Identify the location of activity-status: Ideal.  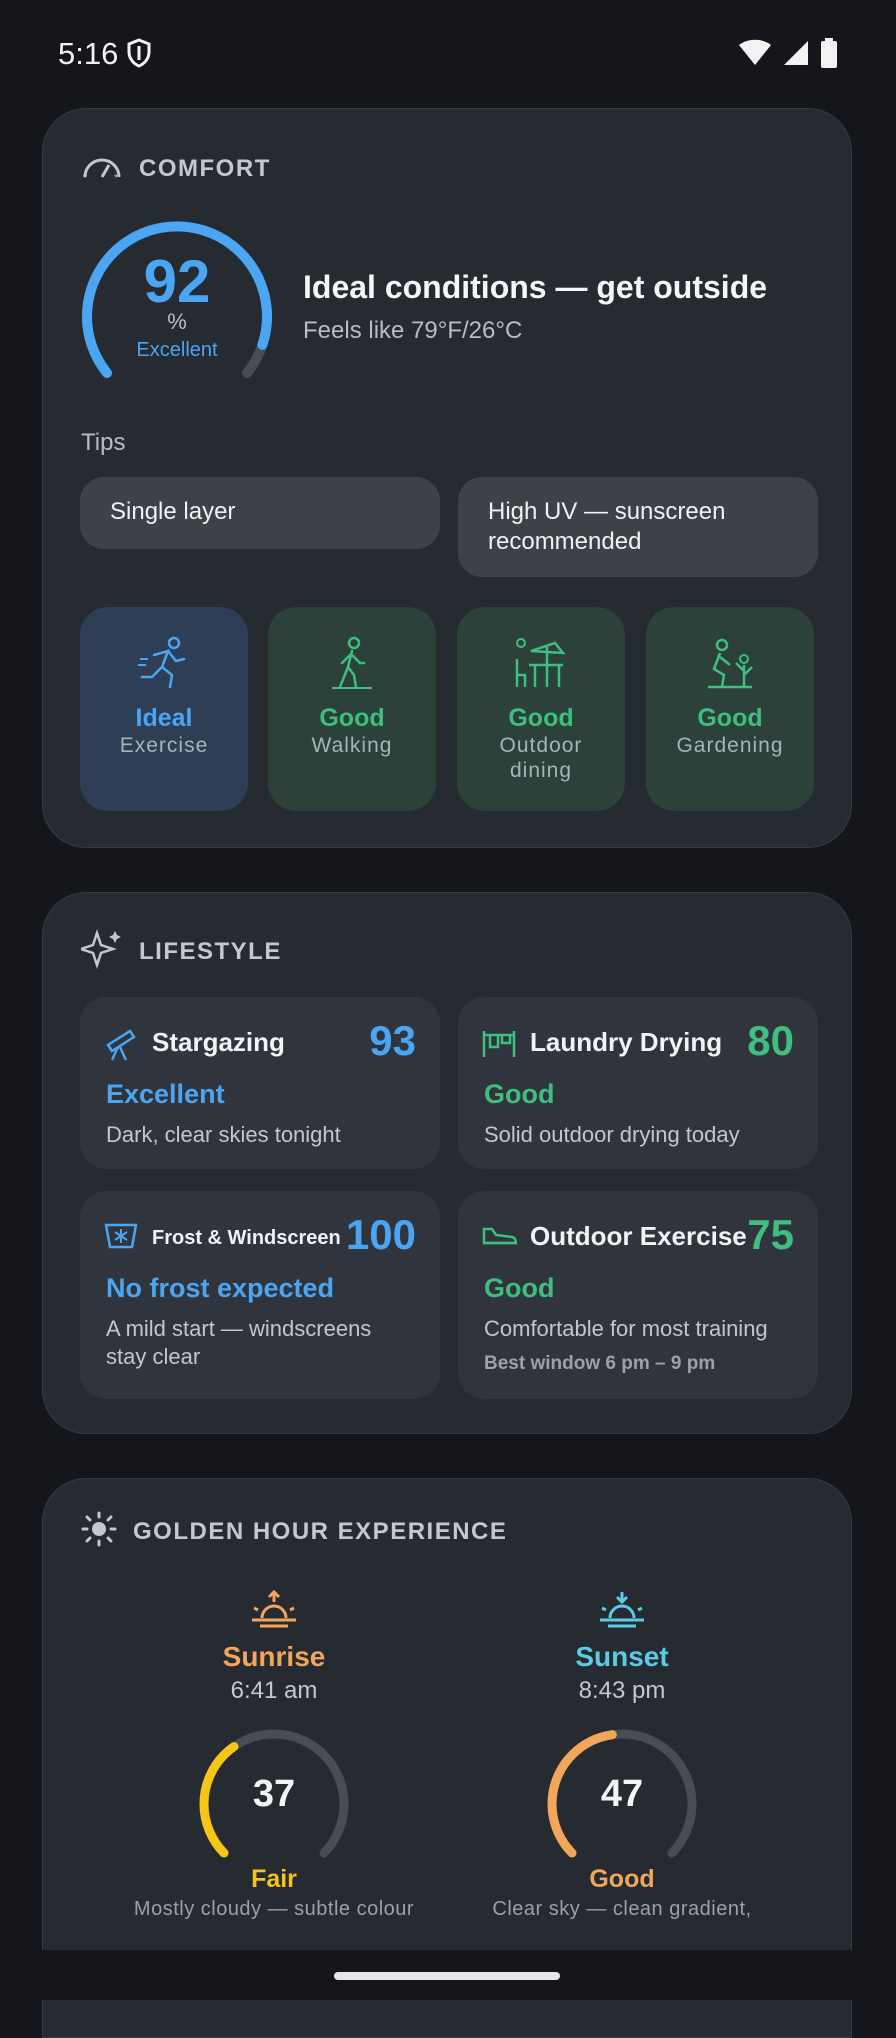
(164, 718).